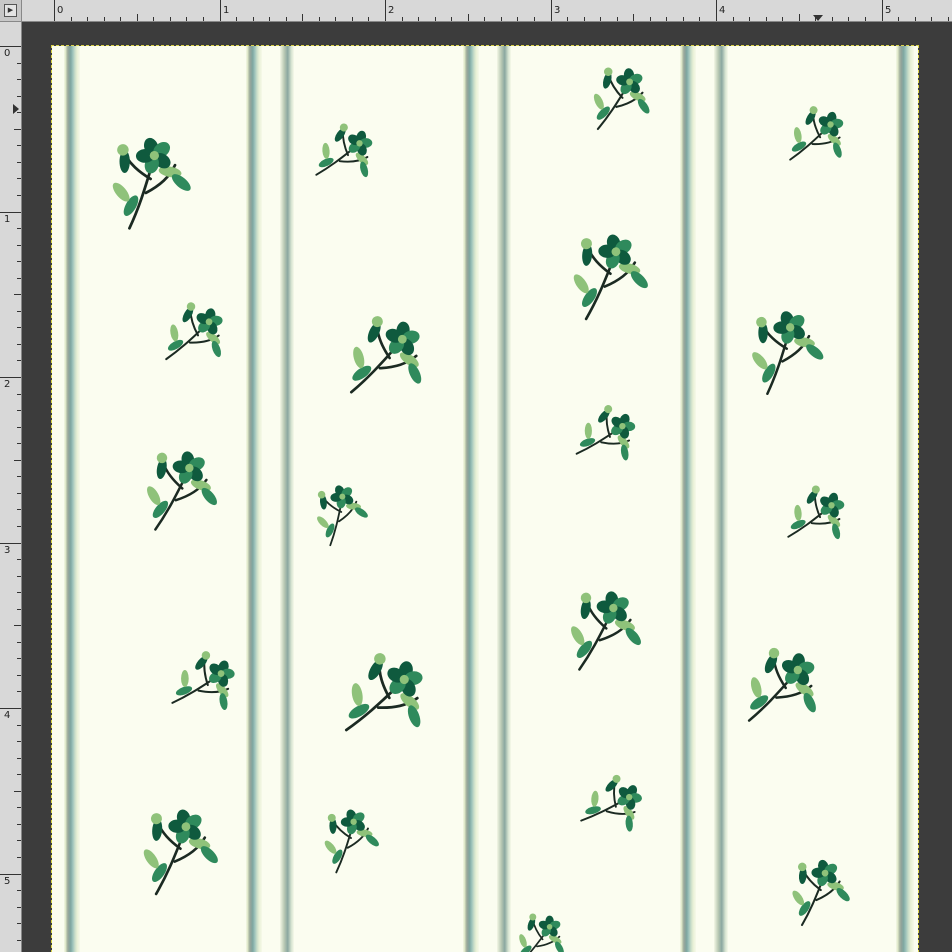  I want to click on ruler-label: 1, so click(226, 10).